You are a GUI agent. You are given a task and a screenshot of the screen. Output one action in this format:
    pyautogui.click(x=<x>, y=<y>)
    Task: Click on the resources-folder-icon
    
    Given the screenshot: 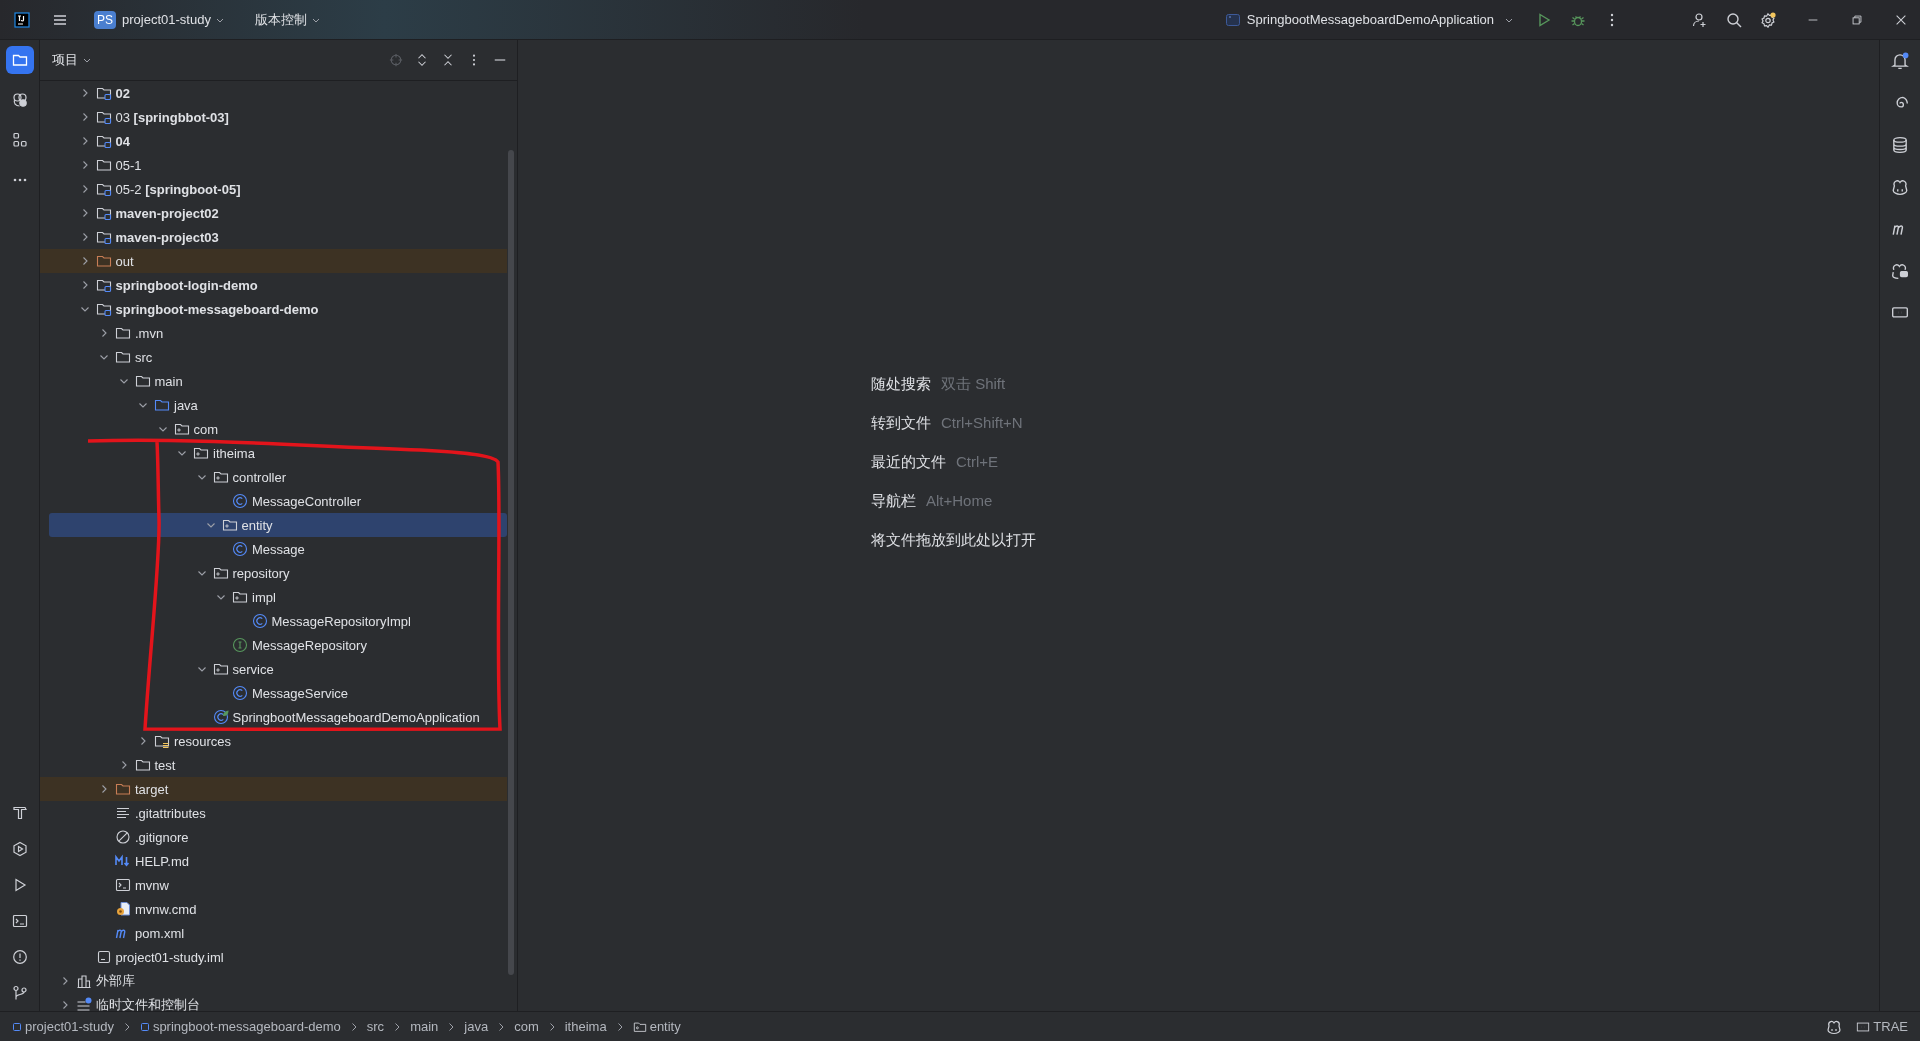 What is the action you would take?
    pyautogui.click(x=162, y=741)
    